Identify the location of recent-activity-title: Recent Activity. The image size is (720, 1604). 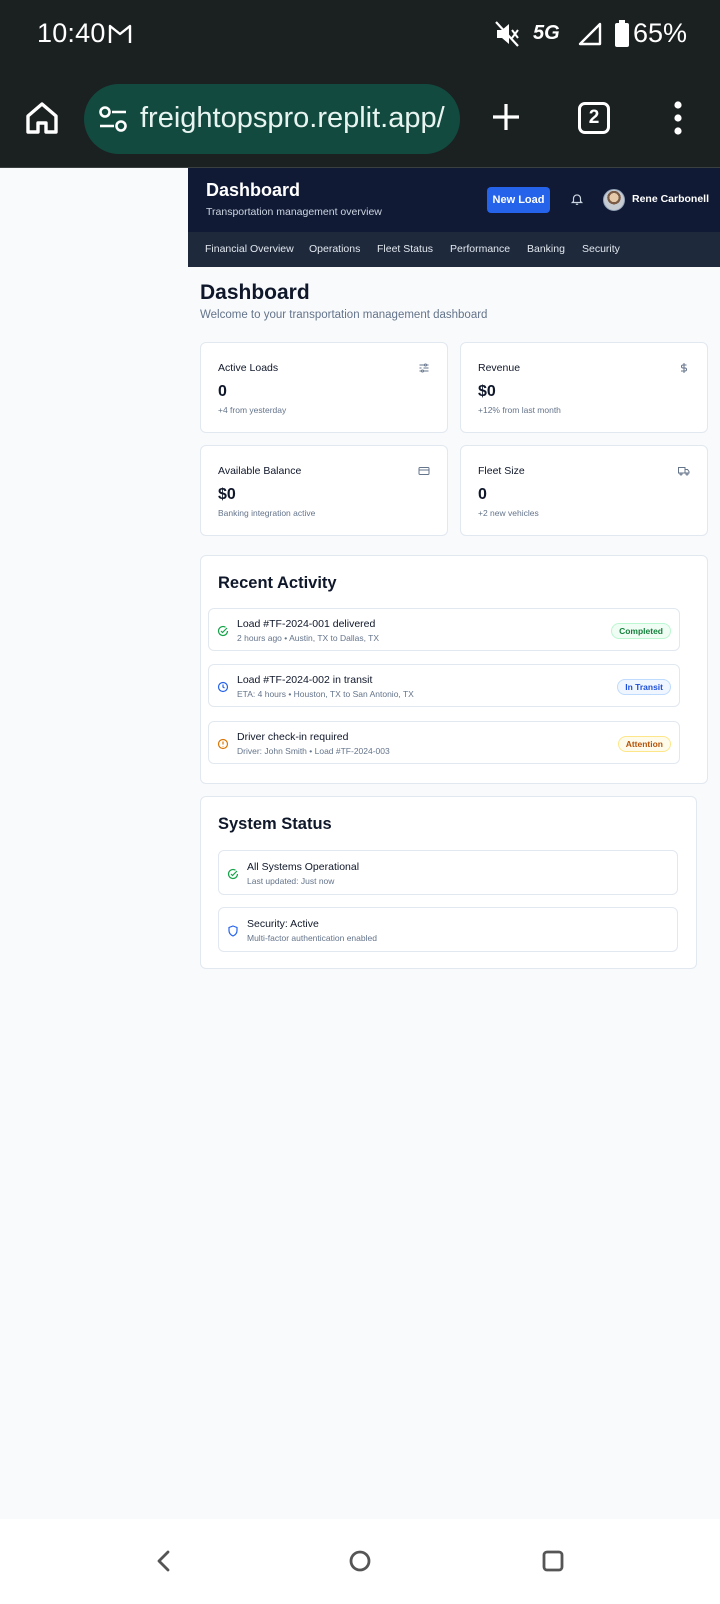
(277, 583).